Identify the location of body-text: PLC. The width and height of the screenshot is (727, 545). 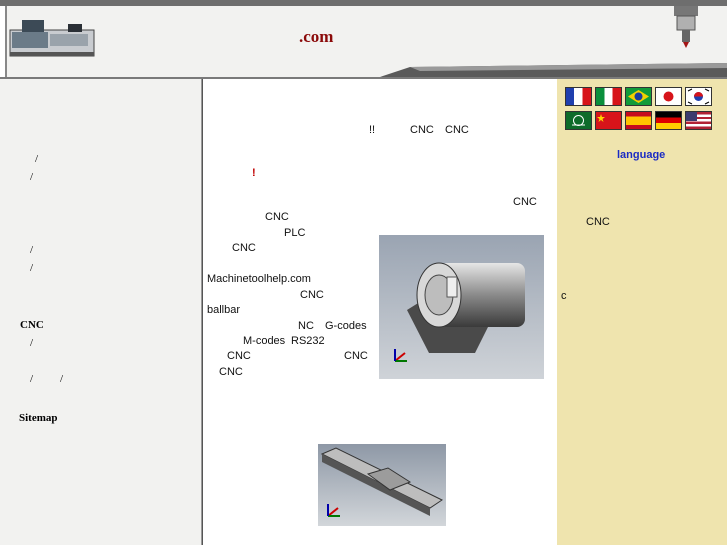
(295, 233).